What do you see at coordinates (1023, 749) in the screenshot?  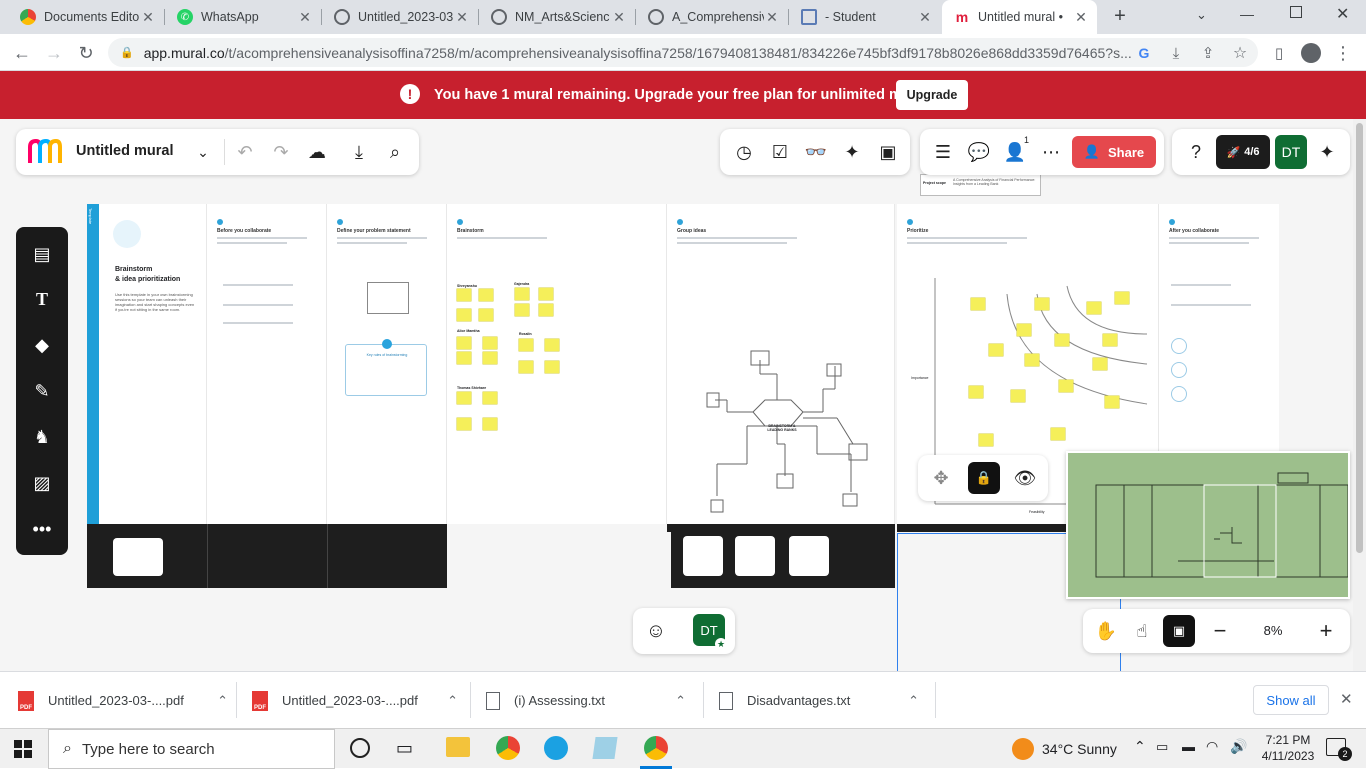 I see `weather-sun-icon` at bounding box center [1023, 749].